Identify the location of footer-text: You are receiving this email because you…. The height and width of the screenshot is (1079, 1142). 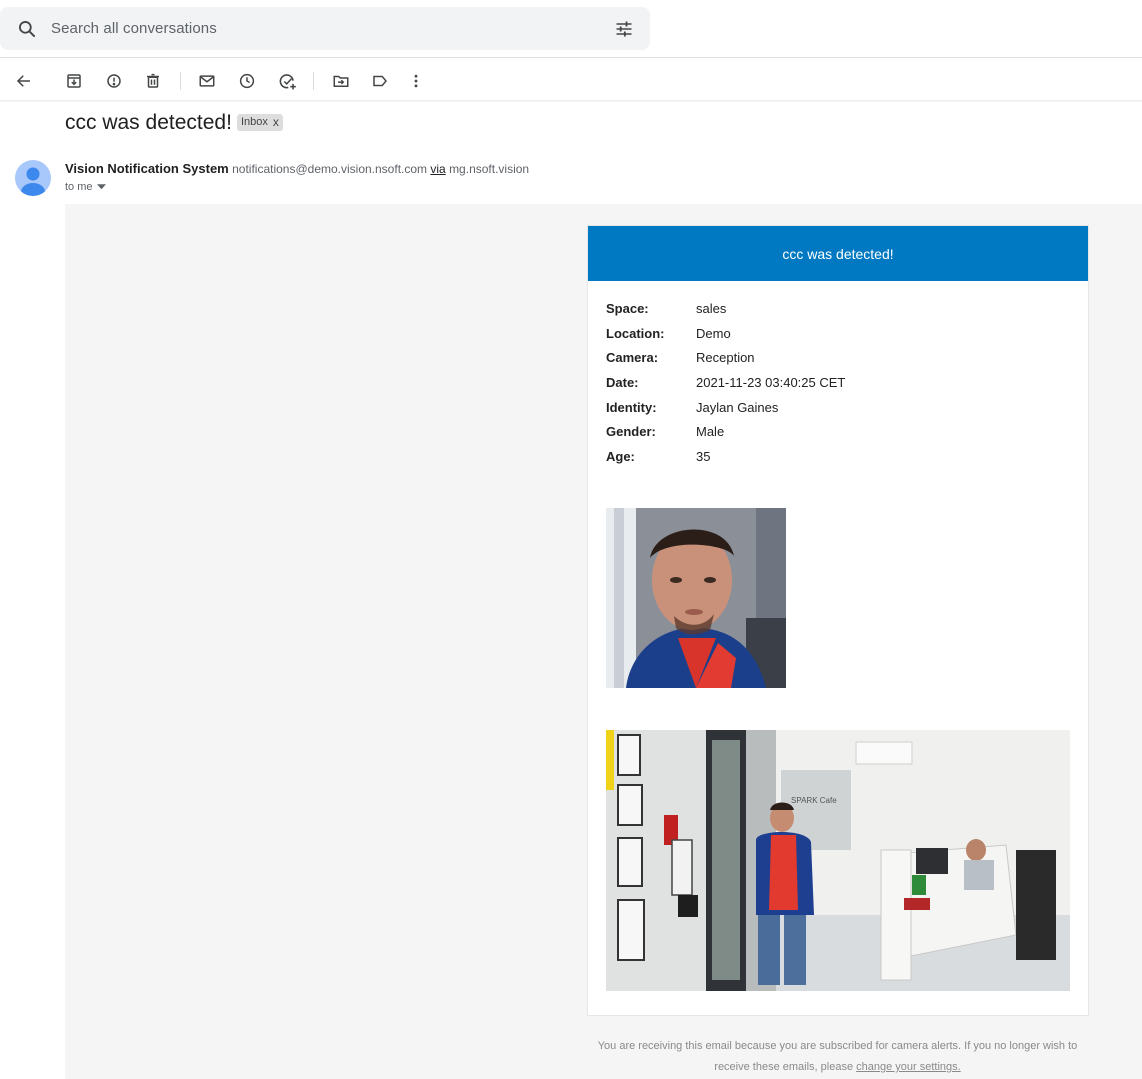
(837, 1056).